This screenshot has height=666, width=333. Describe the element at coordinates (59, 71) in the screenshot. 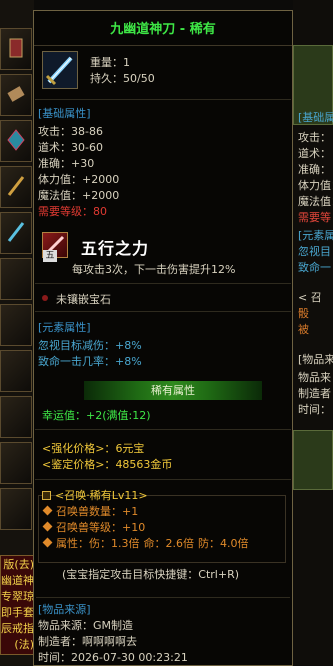

I see `blade-icon` at that location.